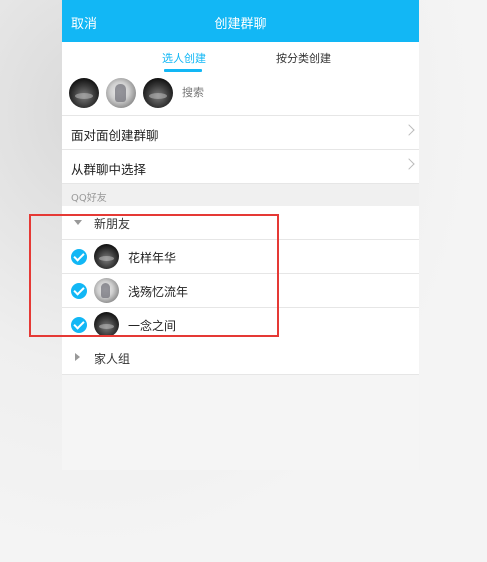 This screenshot has width=487, height=562. Describe the element at coordinates (112, 224) in the screenshot. I see `group-label: 新朋友` at that location.